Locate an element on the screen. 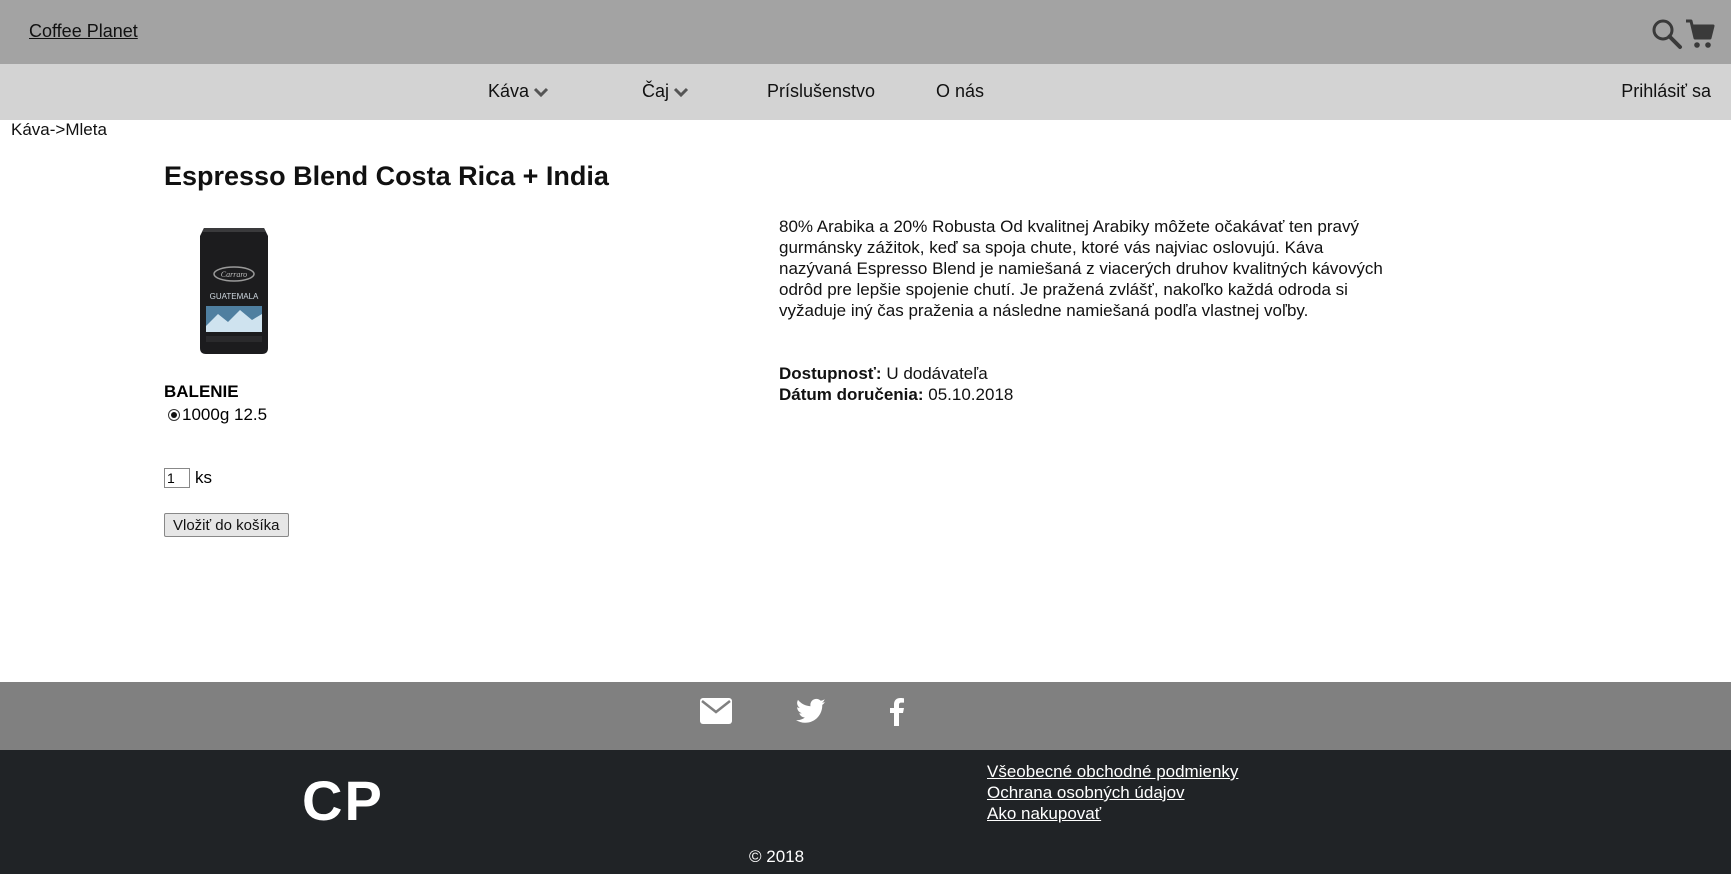  nav-item-prislusenstvo: Príslušenstvo is located at coordinates (821, 91).